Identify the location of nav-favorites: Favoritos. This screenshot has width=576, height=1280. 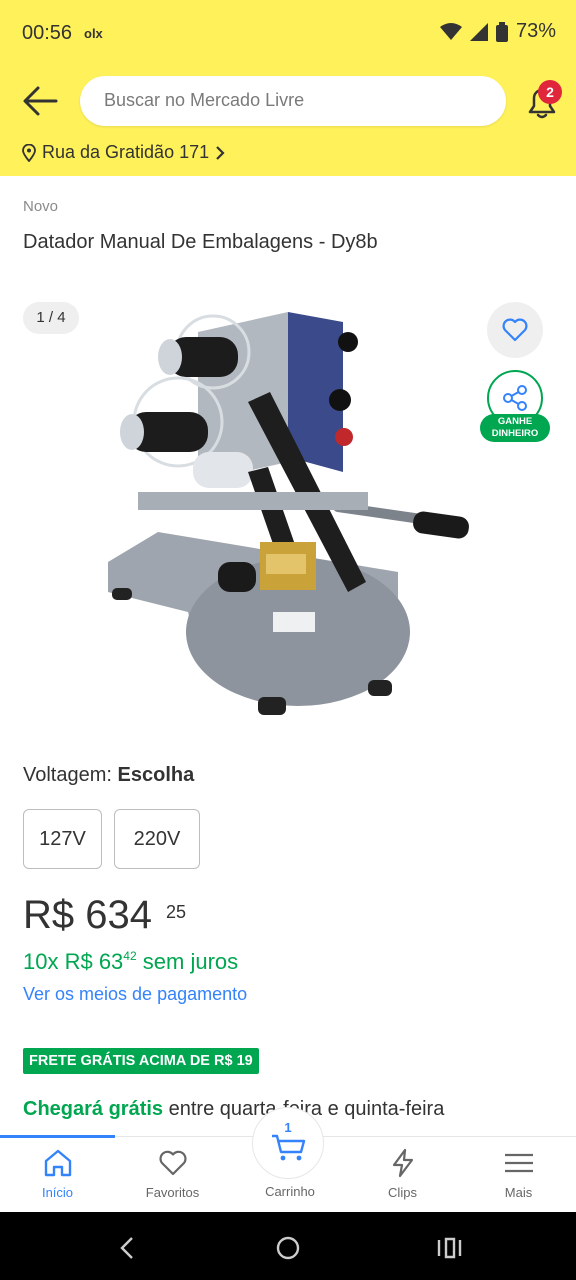
(172, 1175).